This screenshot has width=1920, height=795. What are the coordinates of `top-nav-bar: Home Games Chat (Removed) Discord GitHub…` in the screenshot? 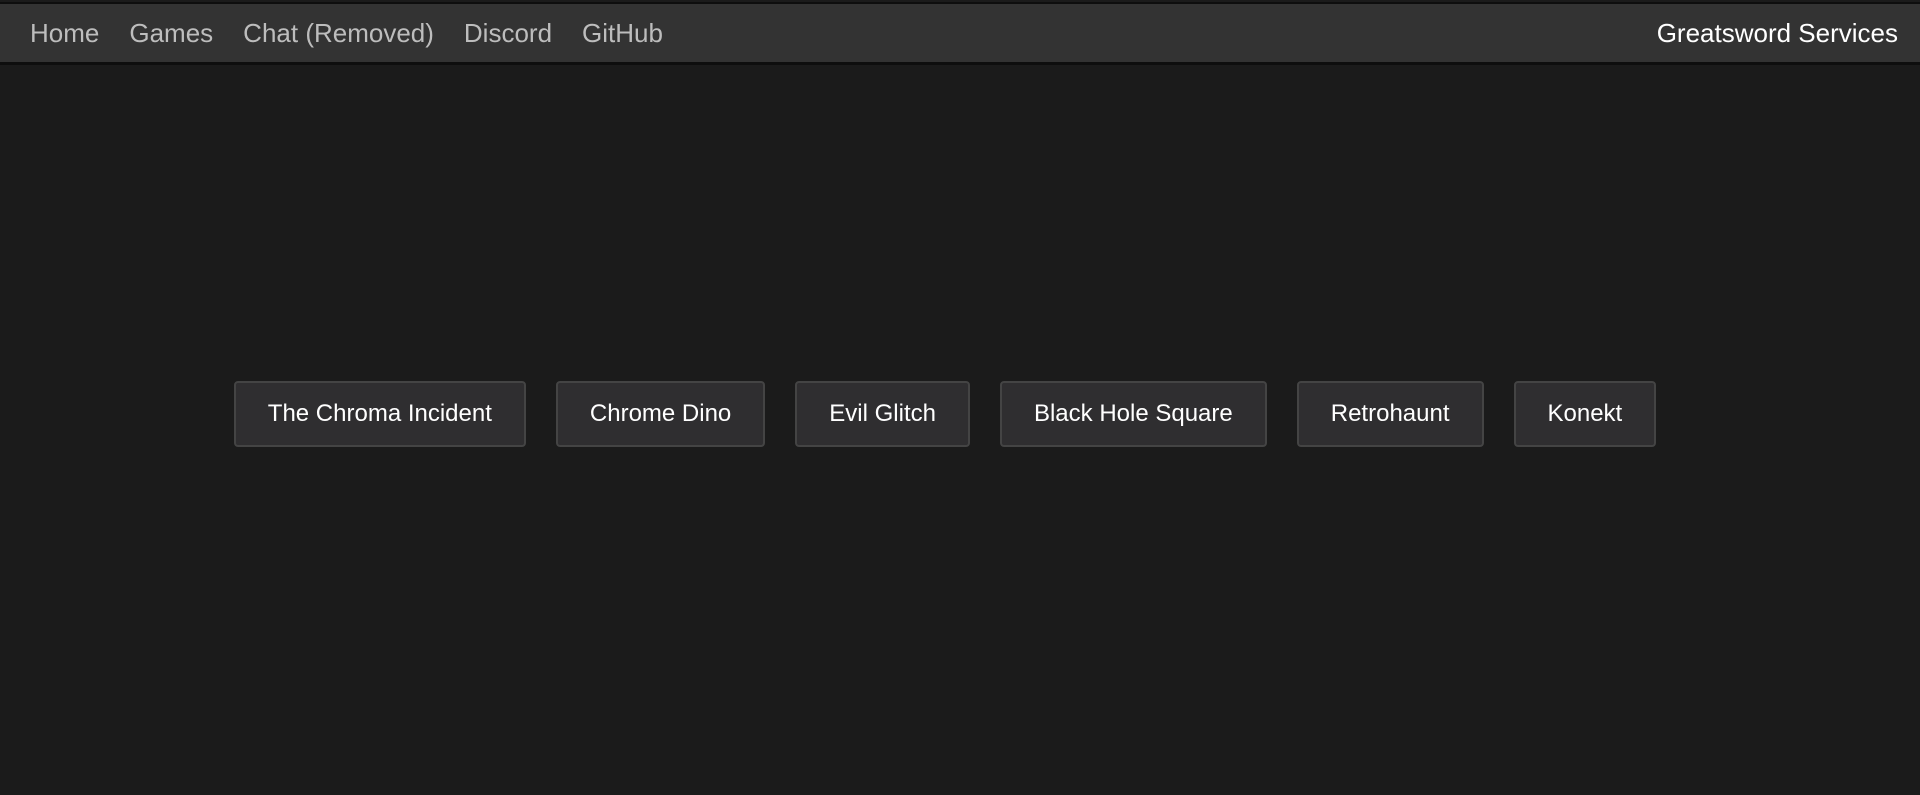 It's located at (960, 33).